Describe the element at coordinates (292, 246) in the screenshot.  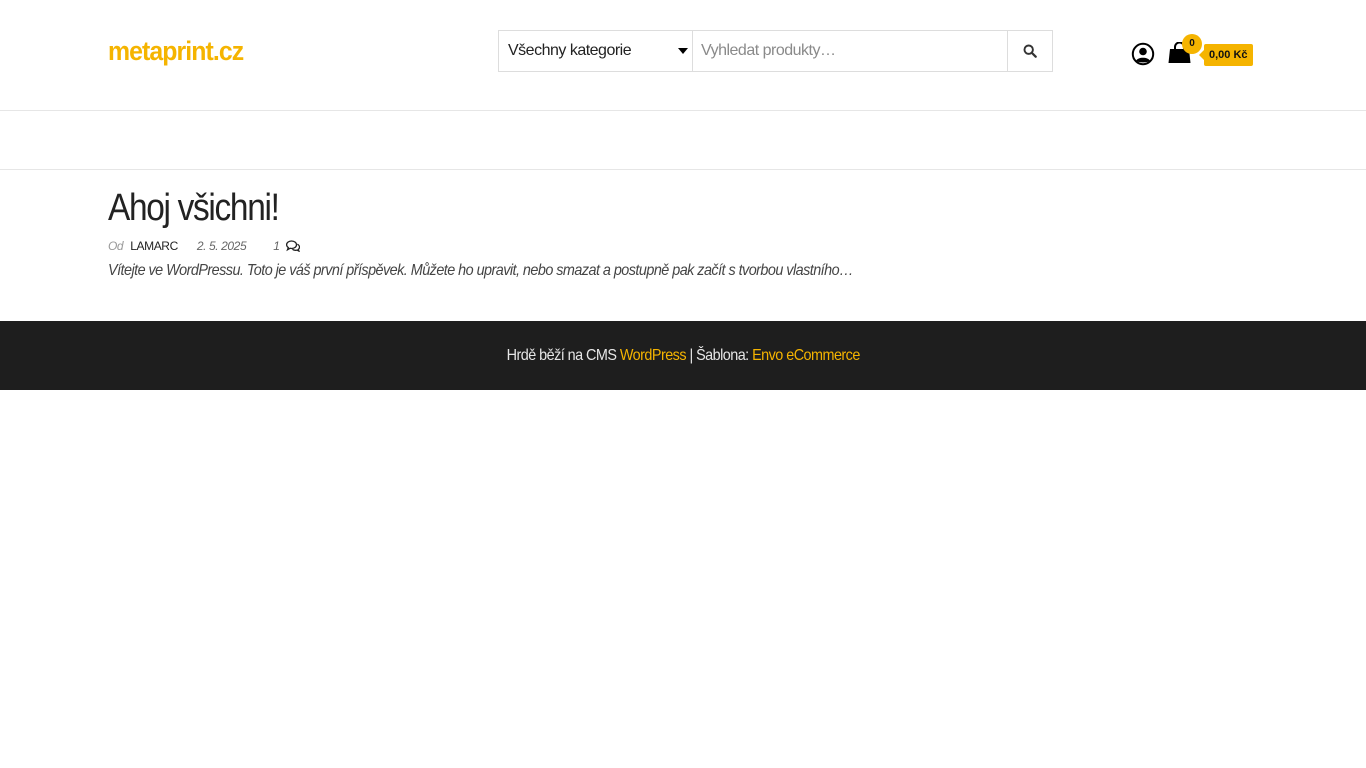
I see `comments-icon` at that location.